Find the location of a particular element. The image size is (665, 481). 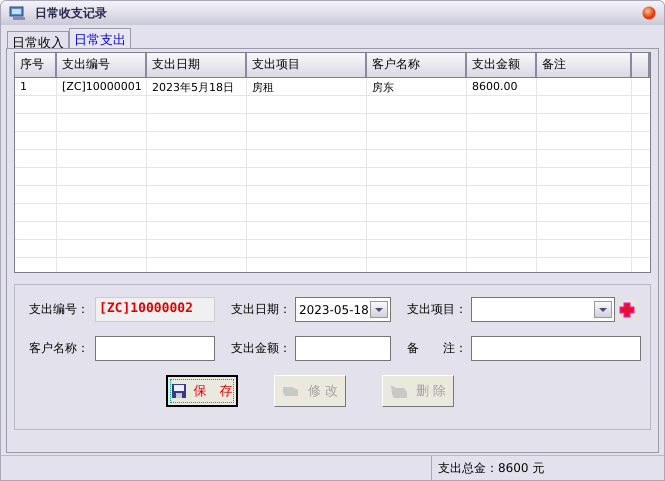

computer-icon is located at coordinates (18, 13).